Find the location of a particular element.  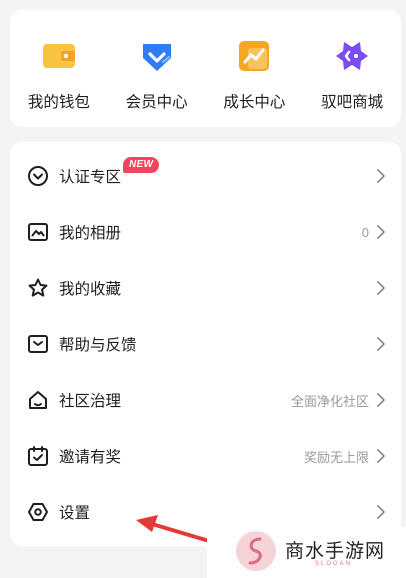

quick-action-label: 驭吧商城 is located at coordinates (352, 102).